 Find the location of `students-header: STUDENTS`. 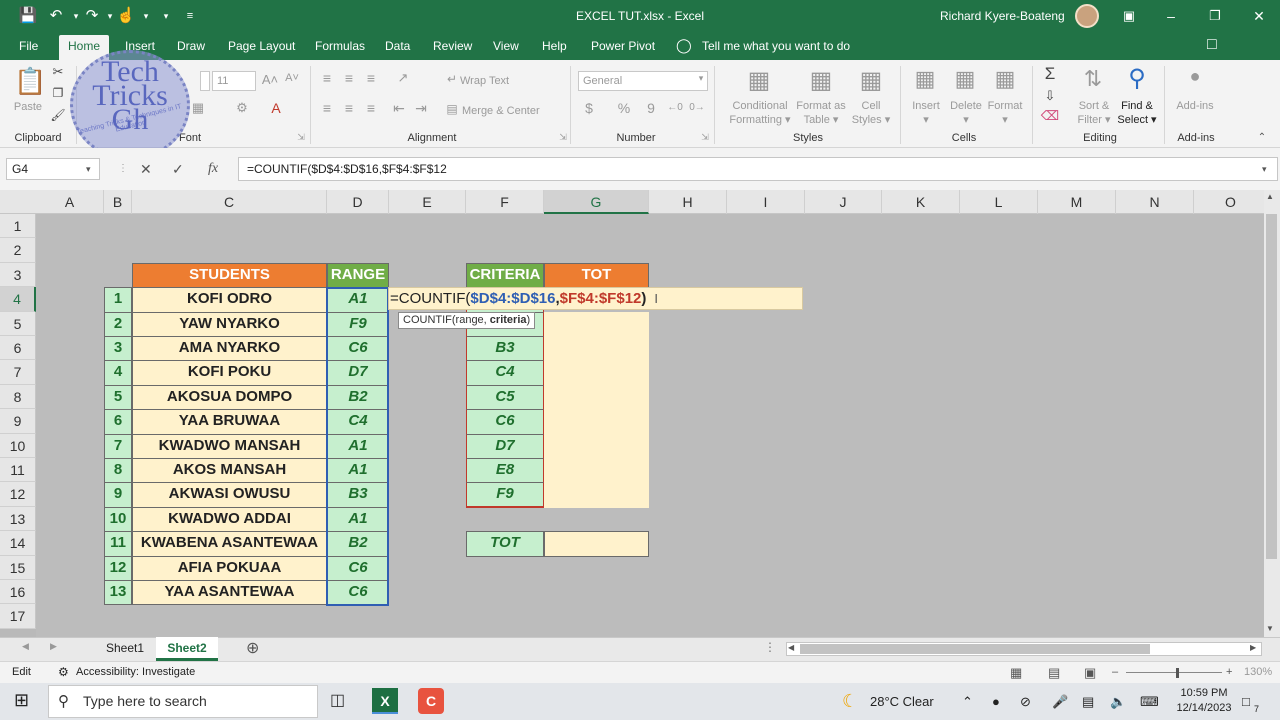

students-header: STUDENTS is located at coordinates (229, 275).